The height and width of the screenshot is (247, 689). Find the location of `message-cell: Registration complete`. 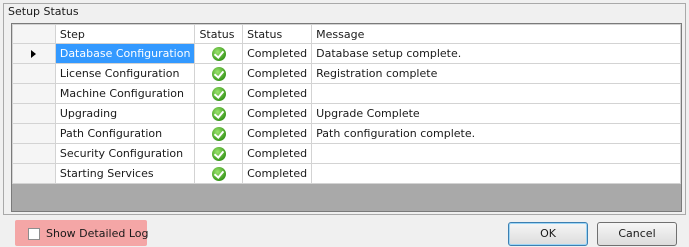

message-cell: Registration complete is located at coordinates (496, 73).